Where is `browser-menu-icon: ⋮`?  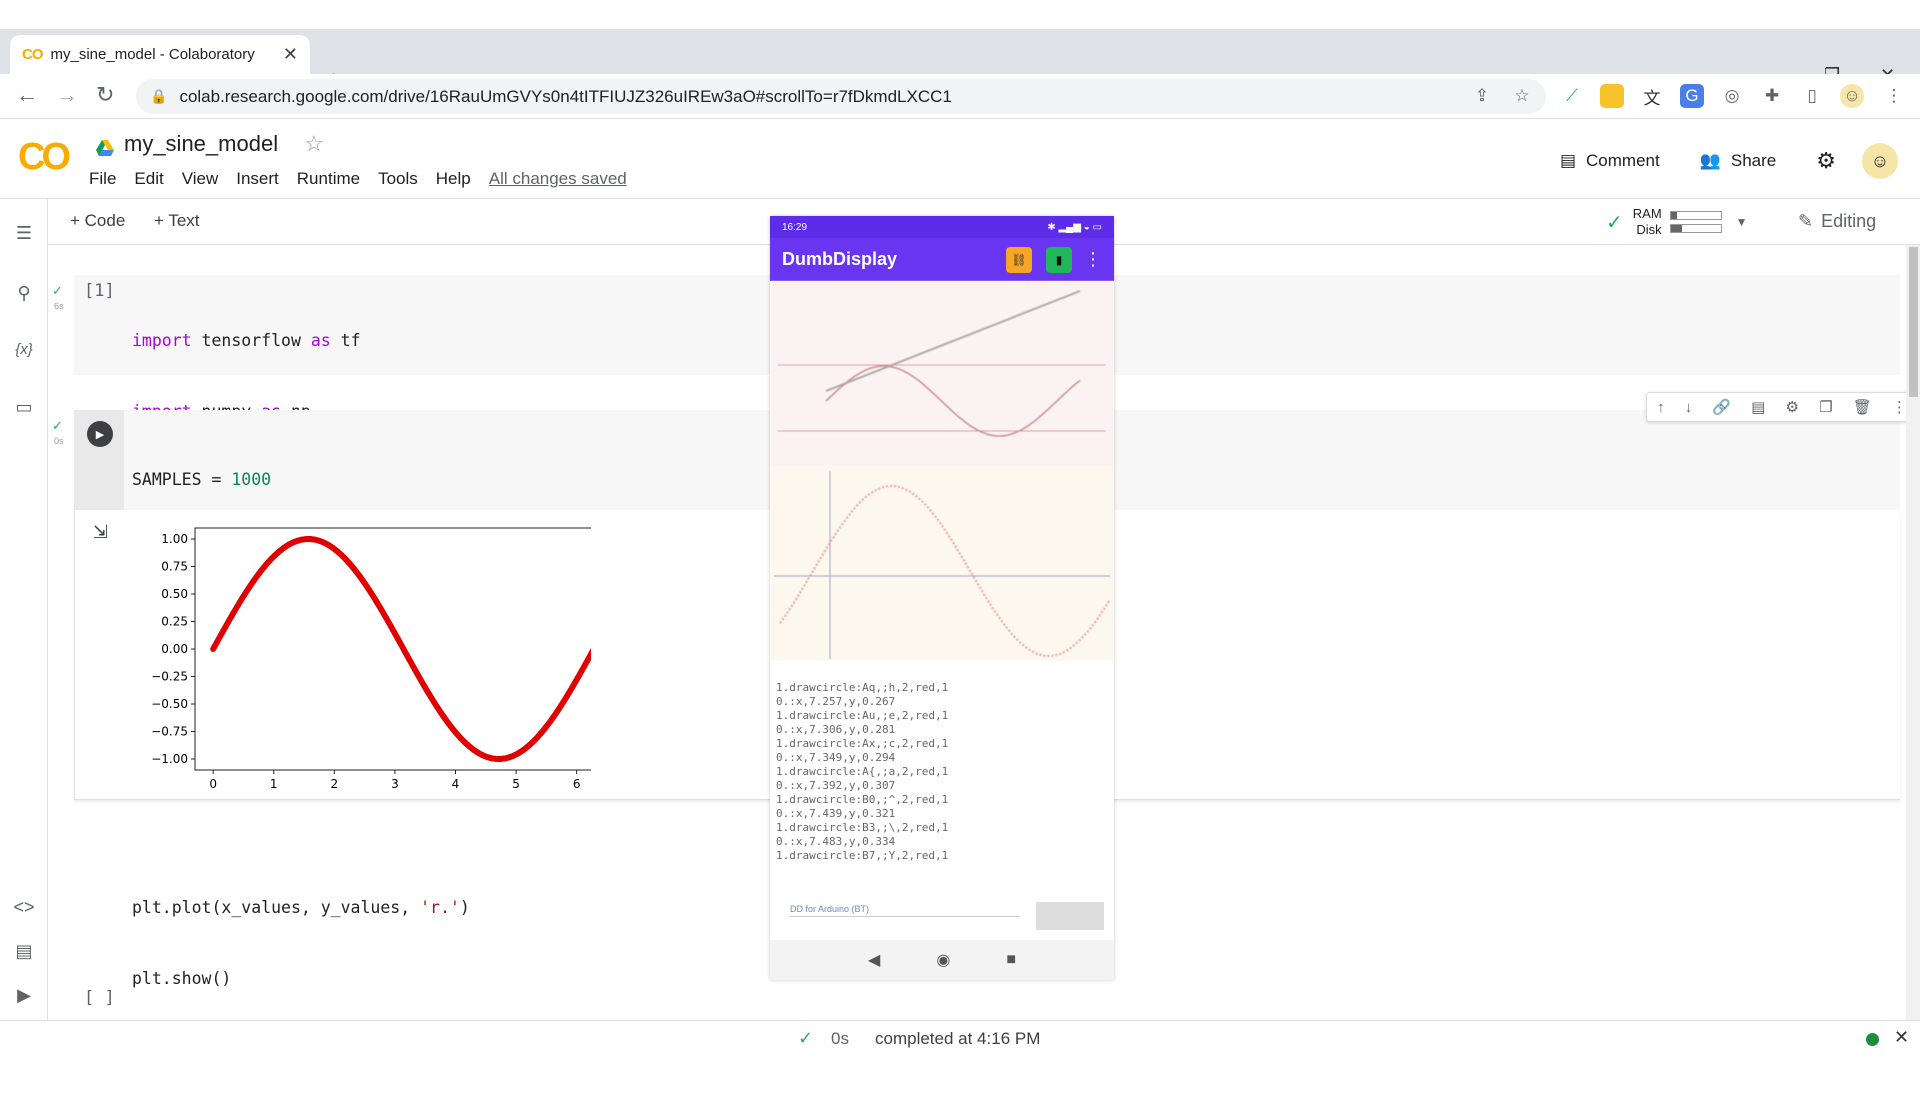
browser-menu-icon: ⋮ is located at coordinates (1894, 96).